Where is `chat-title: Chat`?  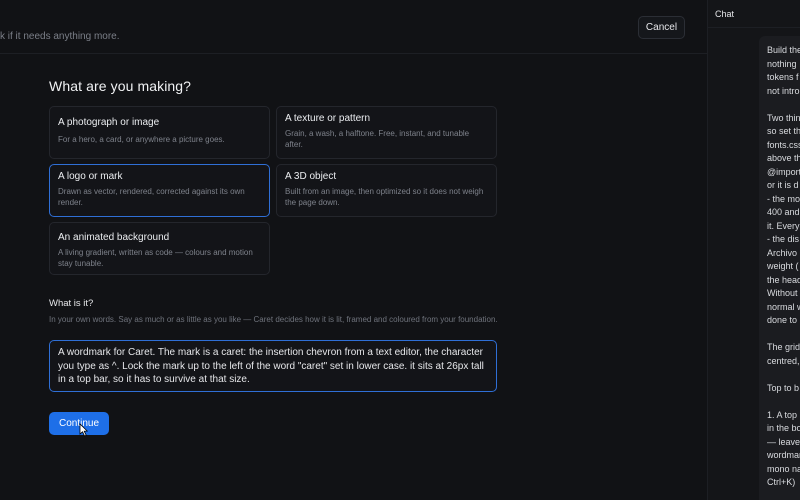
chat-title: Chat is located at coordinates (725, 14).